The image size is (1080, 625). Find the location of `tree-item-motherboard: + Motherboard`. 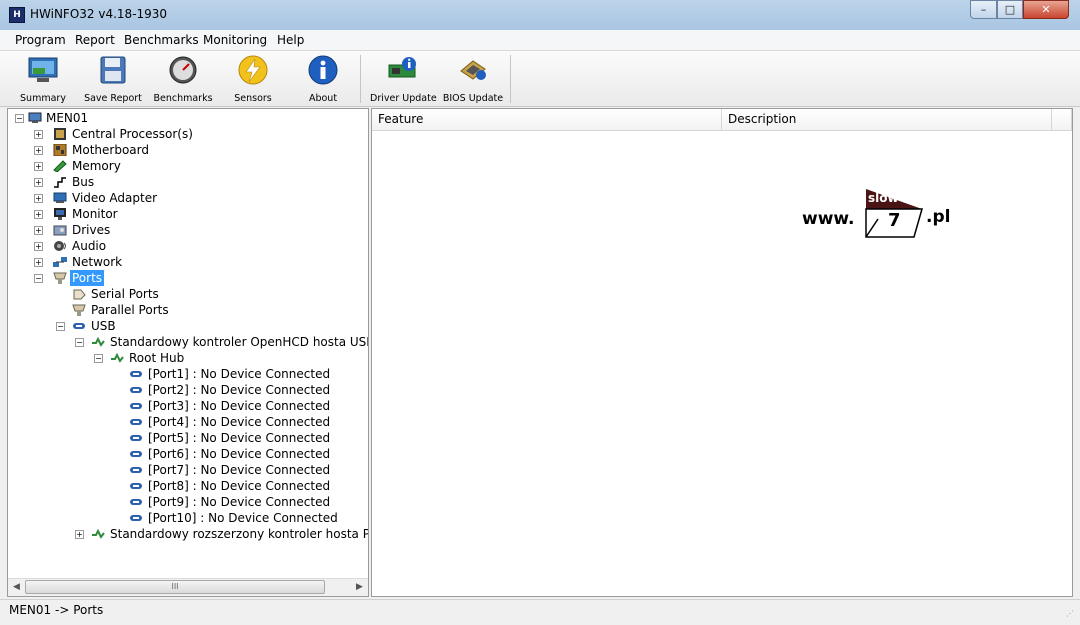

tree-item-motherboard: + Motherboard is located at coordinates (188, 150).